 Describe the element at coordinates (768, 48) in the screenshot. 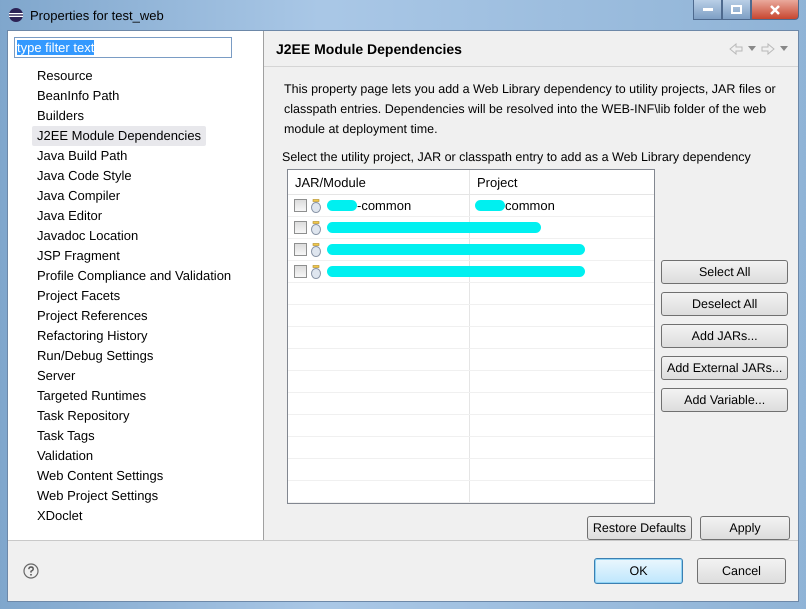

I see `forward-arrow-icon` at that location.